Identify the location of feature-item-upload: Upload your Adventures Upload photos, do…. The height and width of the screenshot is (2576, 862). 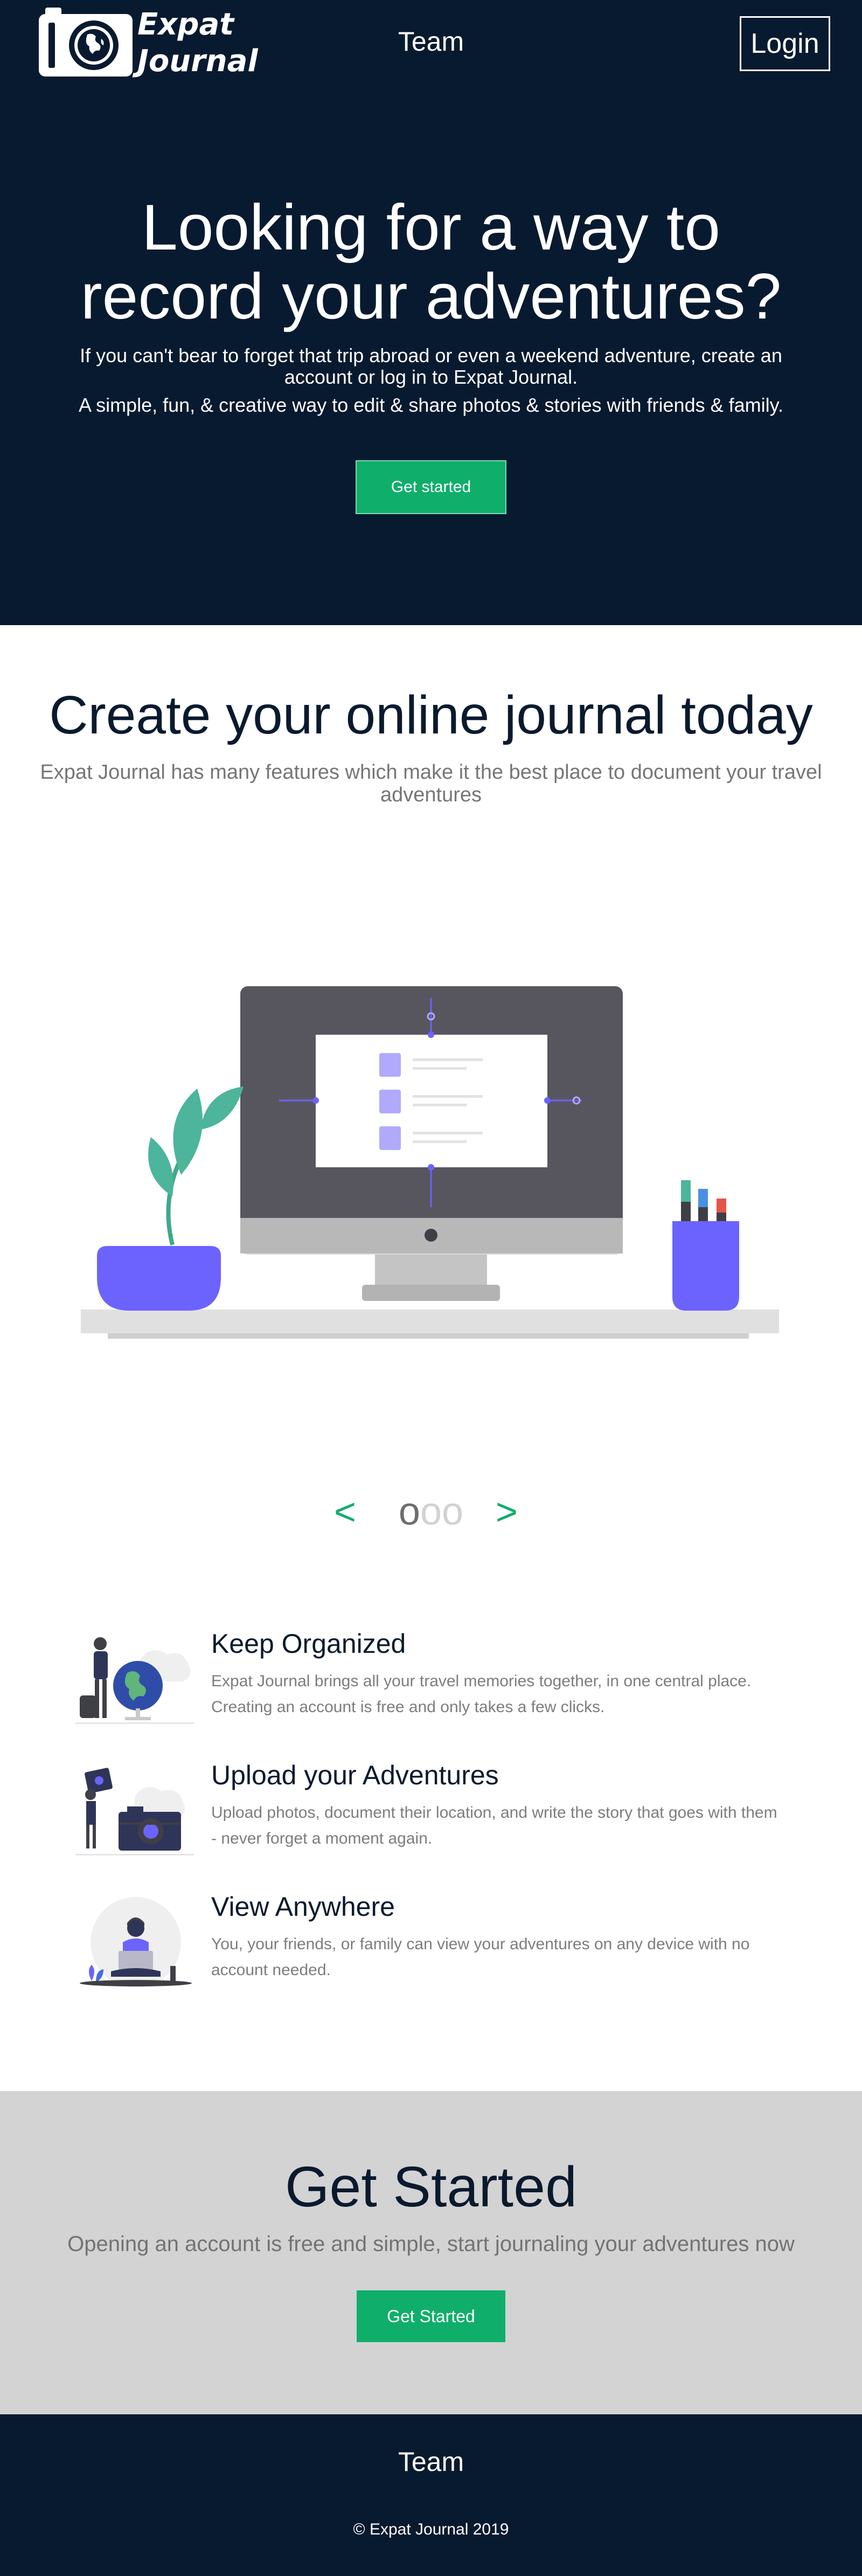
(431, 1813).